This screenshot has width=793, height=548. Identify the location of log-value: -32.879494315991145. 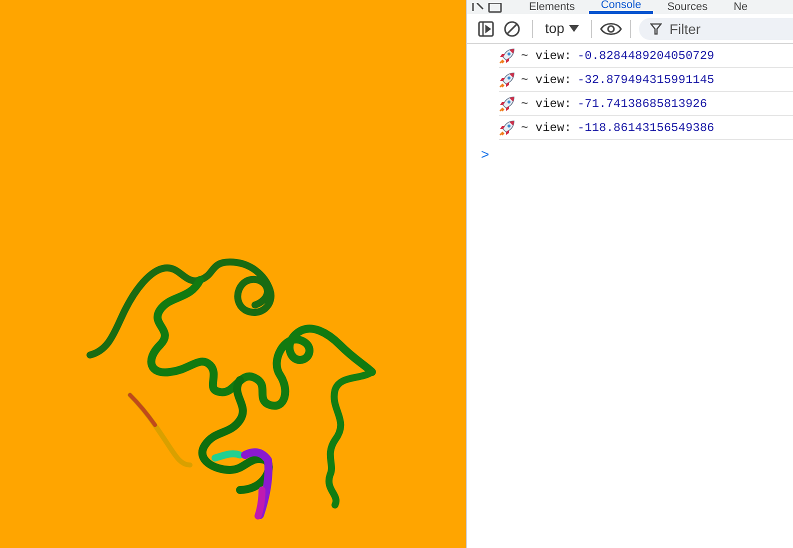
(645, 80).